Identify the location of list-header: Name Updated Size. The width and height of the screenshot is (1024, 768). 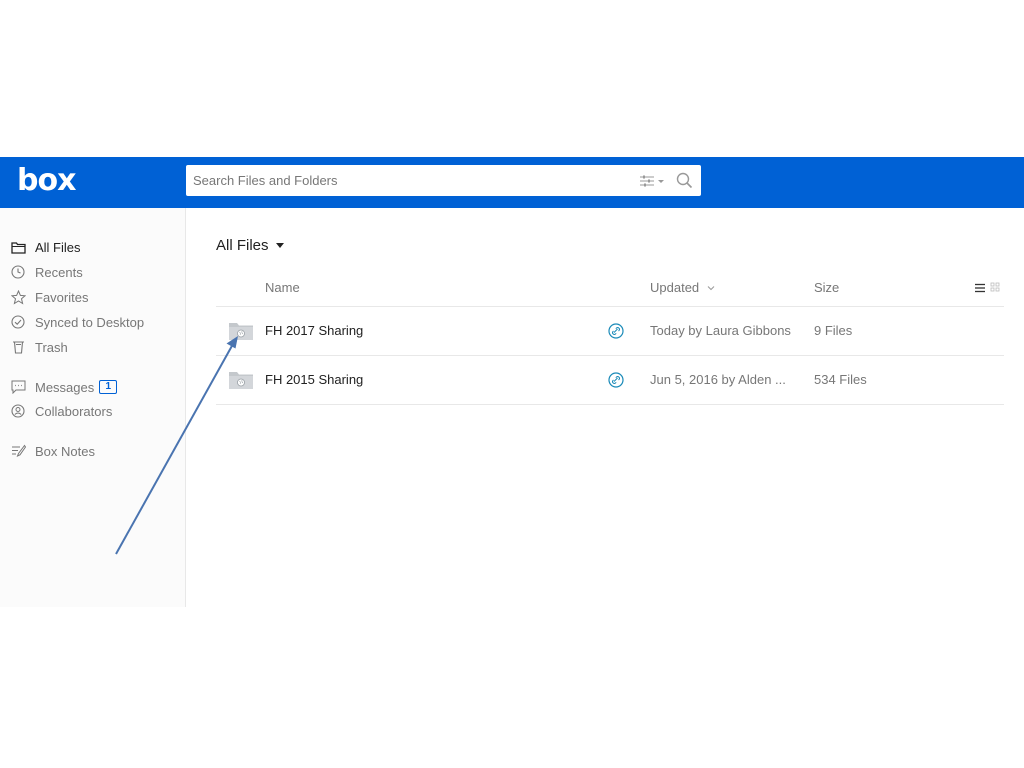
(610, 289).